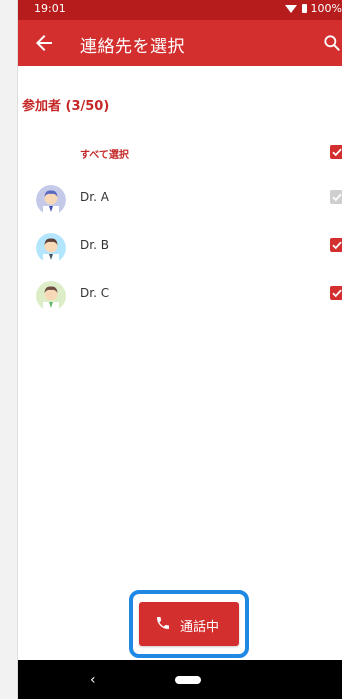 This screenshot has height=699, width=342. I want to click on battery-icon, so click(304, 8).